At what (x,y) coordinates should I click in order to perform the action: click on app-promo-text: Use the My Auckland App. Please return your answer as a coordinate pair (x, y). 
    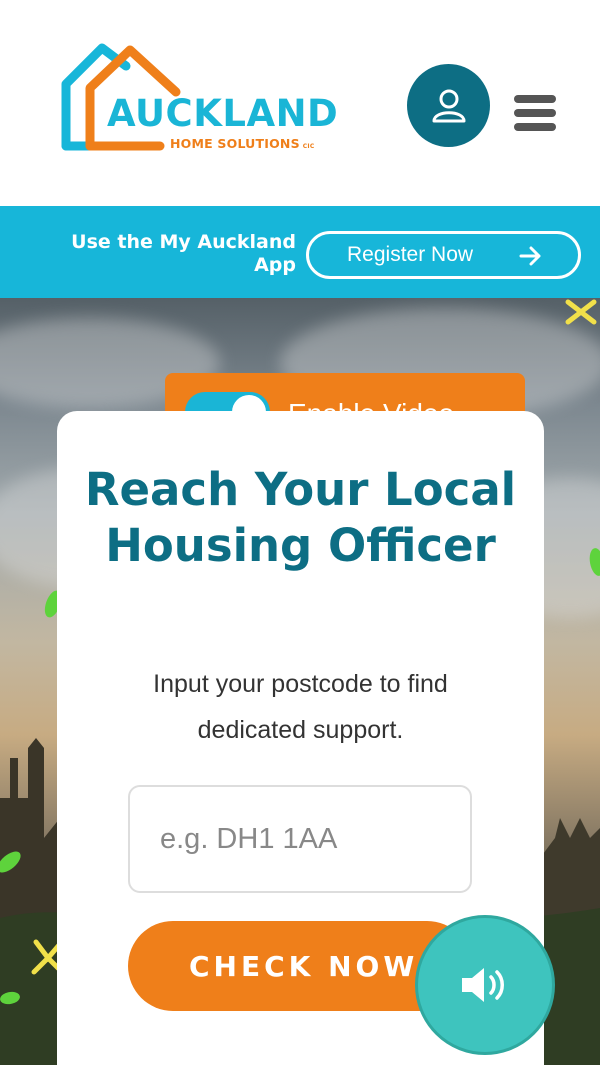
    Looking at the image, I should click on (183, 253).